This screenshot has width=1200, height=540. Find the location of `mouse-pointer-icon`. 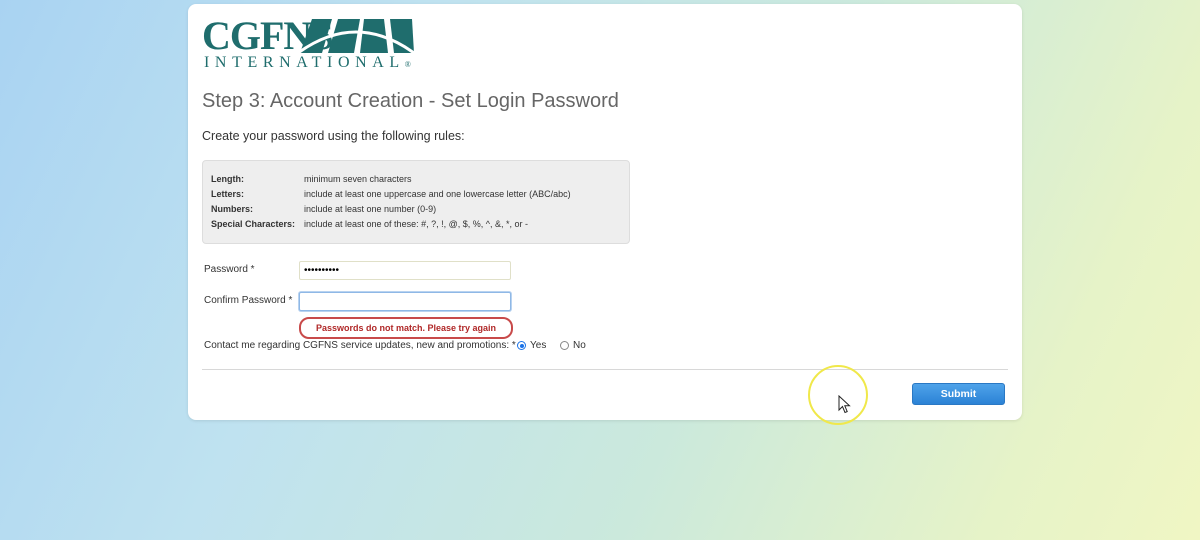

mouse-pointer-icon is located at coordinates (844, 404).